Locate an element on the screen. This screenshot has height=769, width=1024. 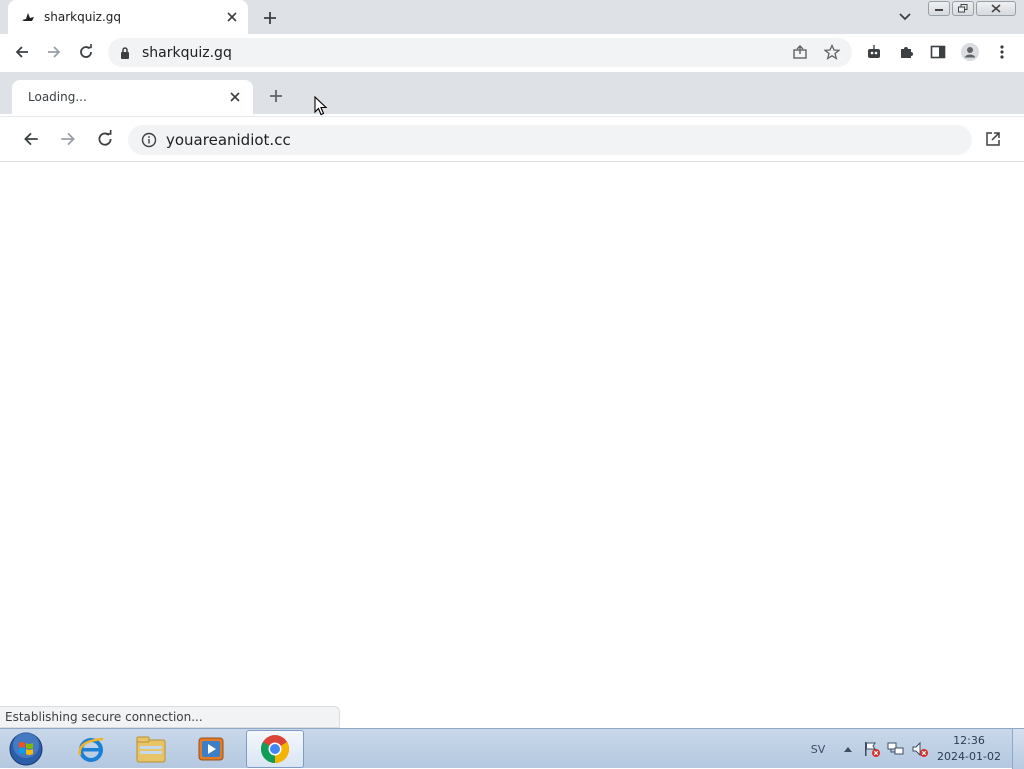
share-icon is located at coordinates (800, 52).